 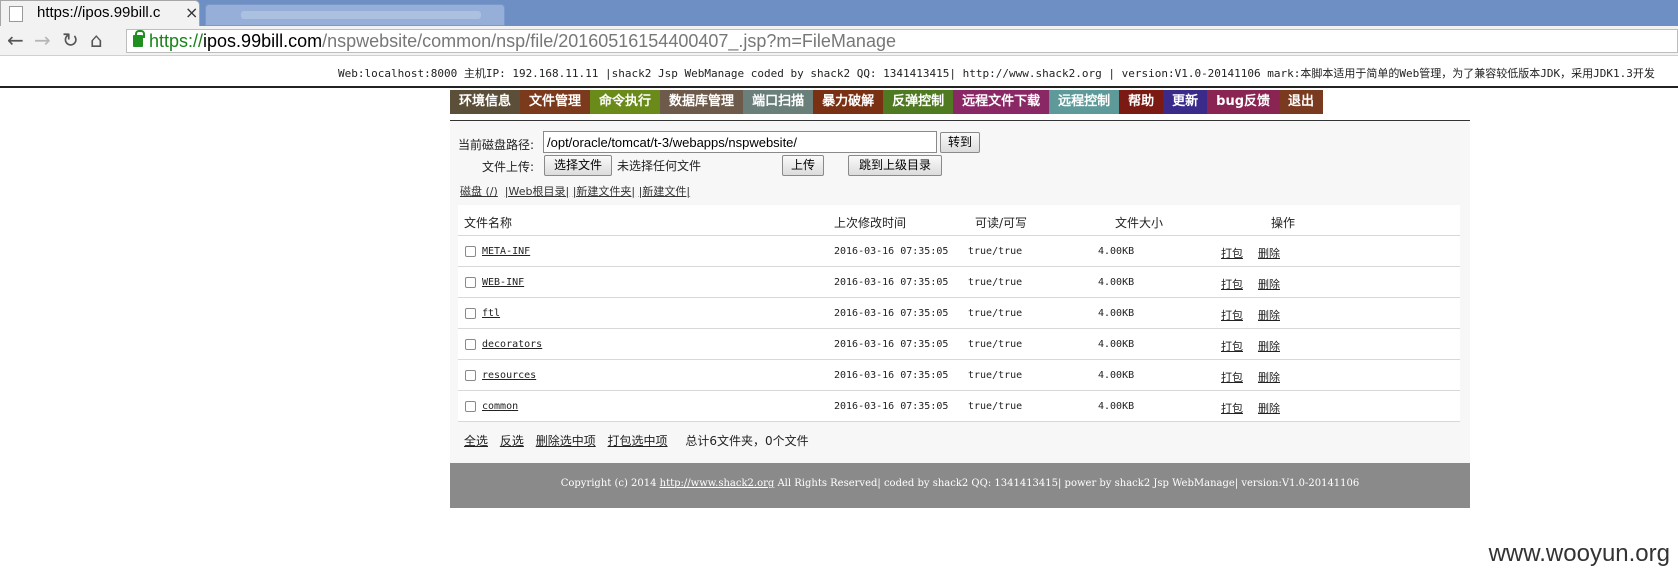 I want to click on menu-item: 帮助, so click(x=1141, y=102).